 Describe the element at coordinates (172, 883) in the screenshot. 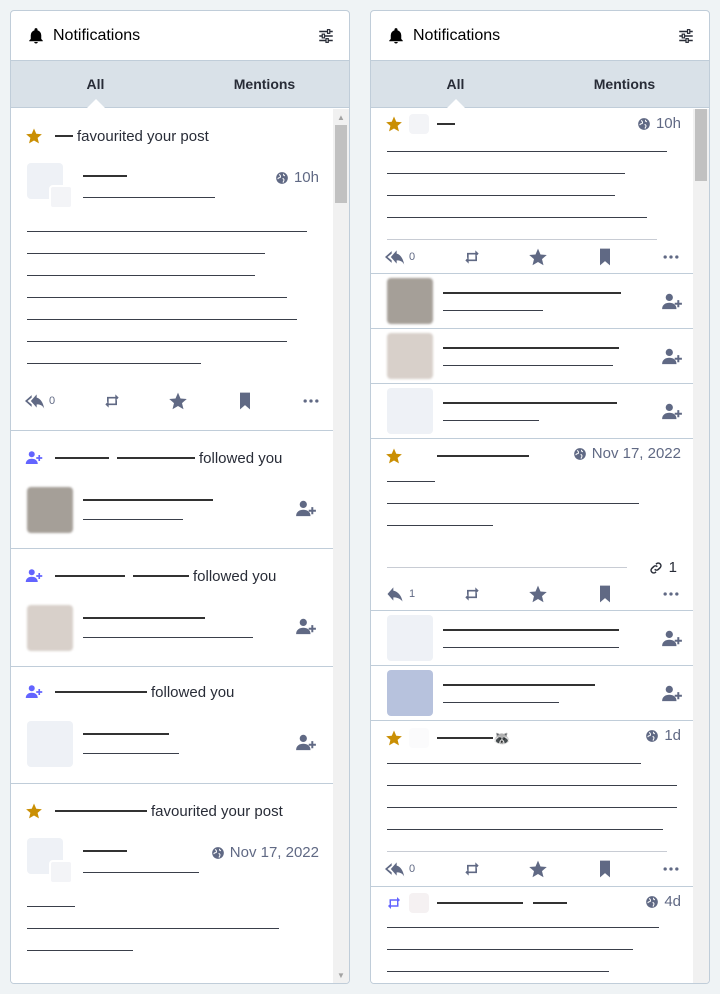

I see `notification-favourite: favourited your post Nov 17, 2022` at that location.